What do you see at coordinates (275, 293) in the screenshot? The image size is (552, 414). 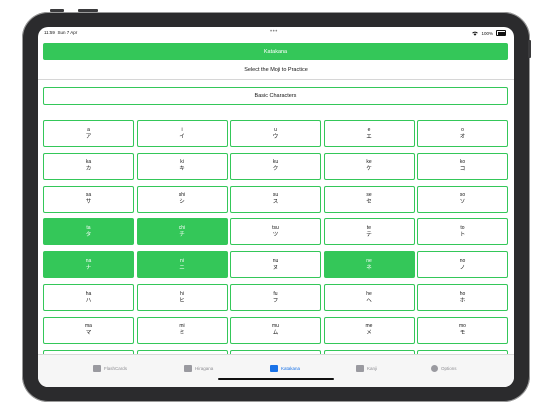 I see `kana-romaji: fu` at bounding box center [275, 293].